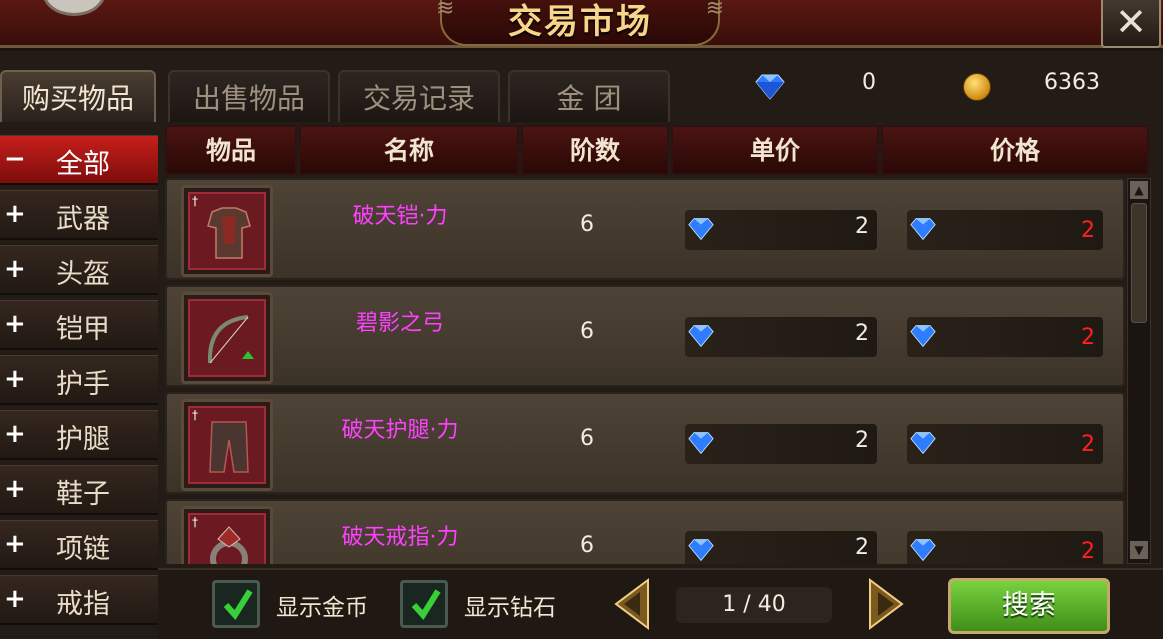 This screenshot has width=1163, height=639. I want to click on table-row: † 破天铠·力 6 2 2, so click(645, 229).